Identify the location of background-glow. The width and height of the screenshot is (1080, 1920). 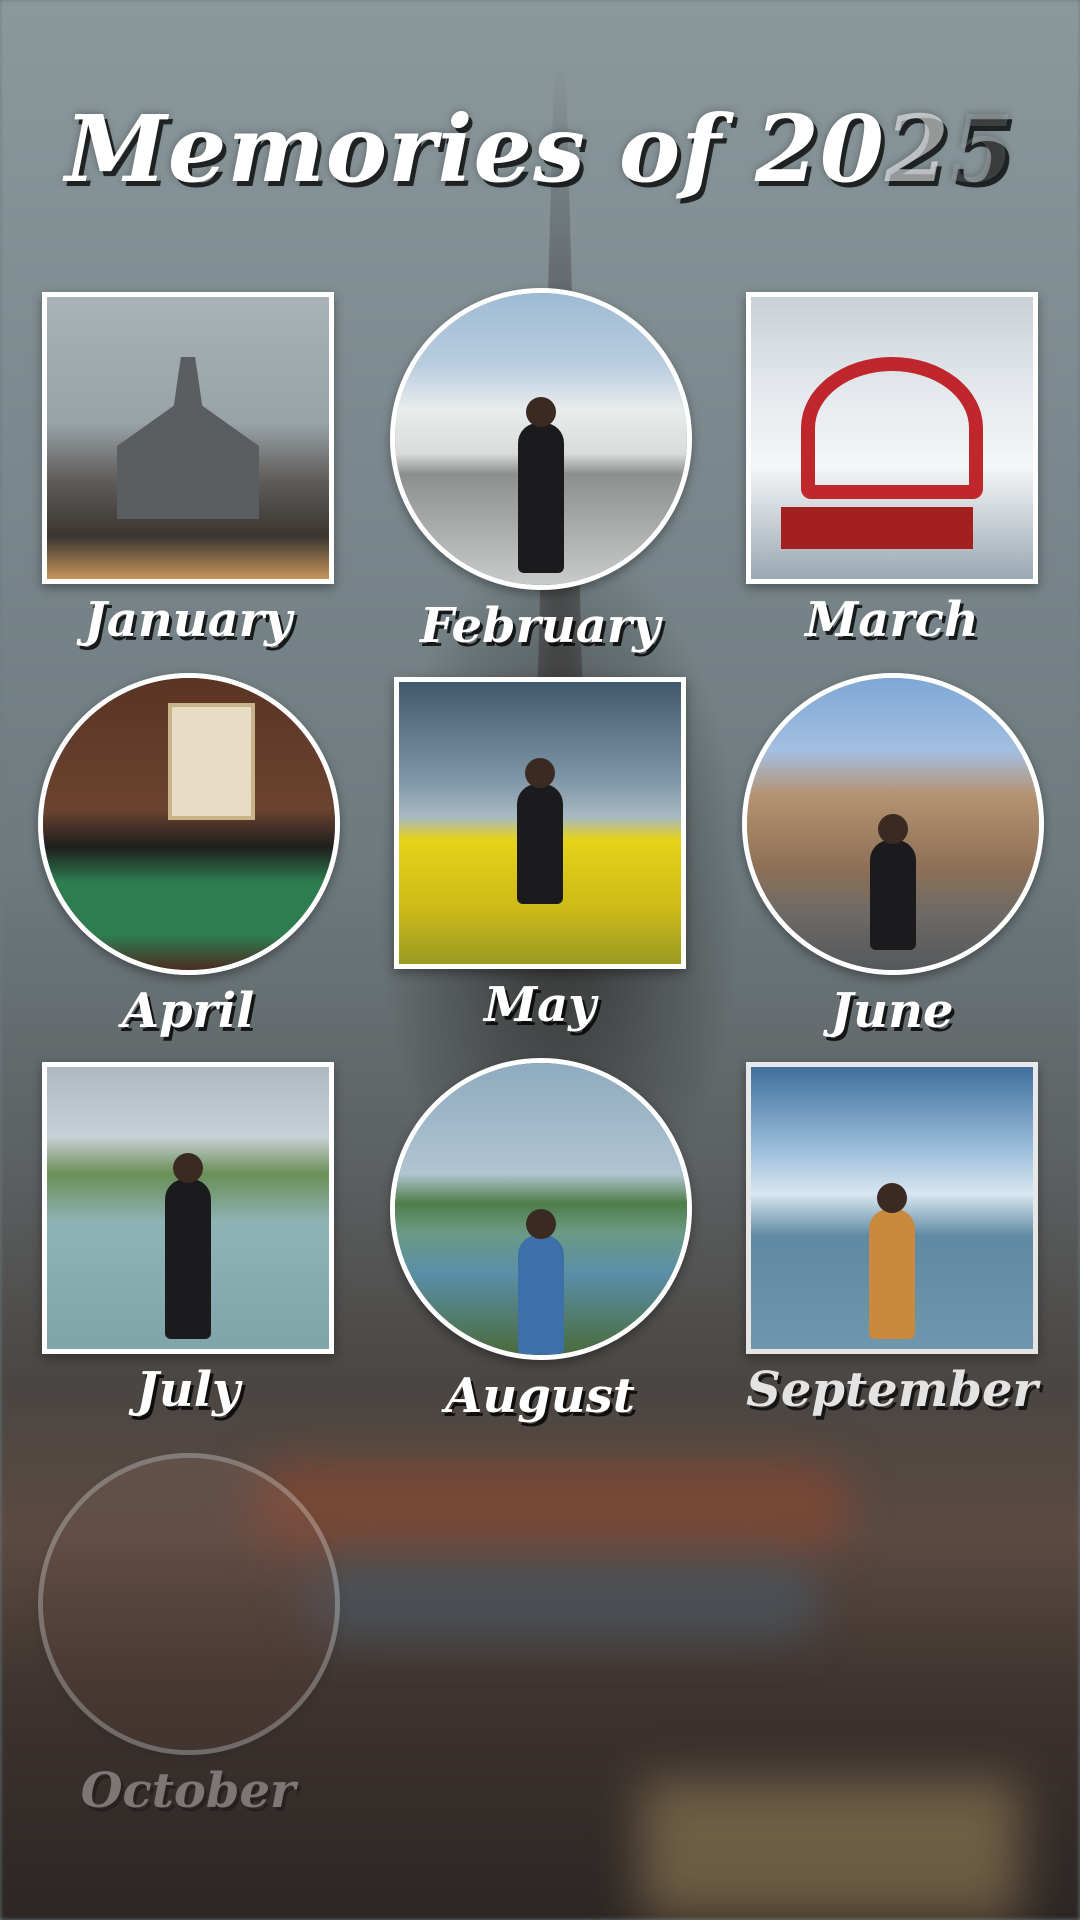
(830, 1850).